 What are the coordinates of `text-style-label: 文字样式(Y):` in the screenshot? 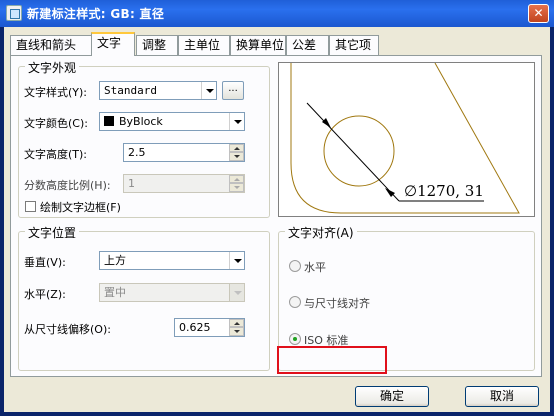 It's located at (56, 92).